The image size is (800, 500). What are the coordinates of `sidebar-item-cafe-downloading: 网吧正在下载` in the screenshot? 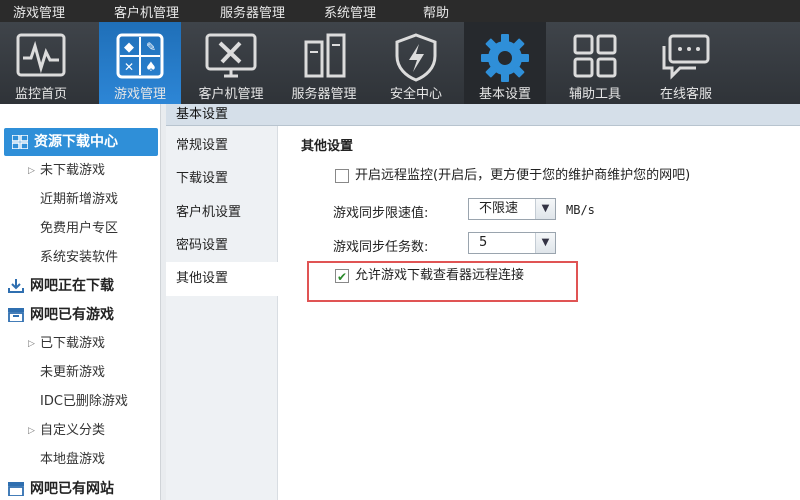 It's located at (80, 286).